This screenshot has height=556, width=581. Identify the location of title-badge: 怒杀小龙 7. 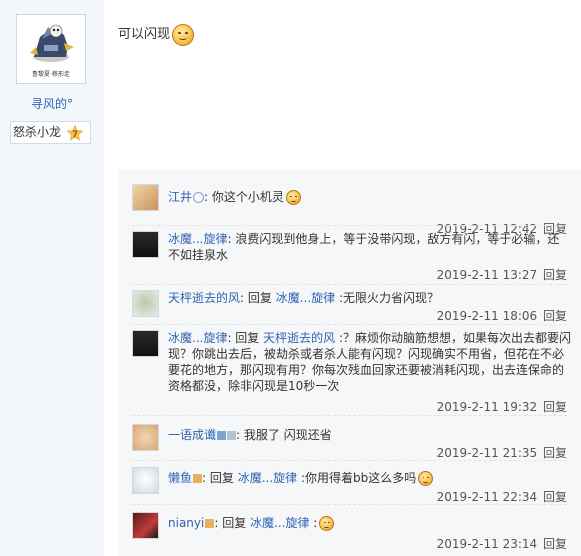
(50, 132).